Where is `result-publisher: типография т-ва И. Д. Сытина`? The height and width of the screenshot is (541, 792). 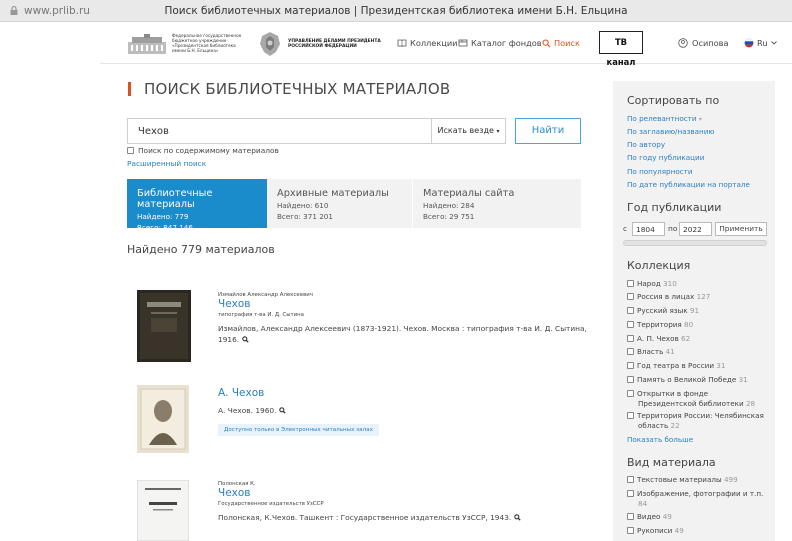
result-publisher: типография т-ва И. Д. Сытина is located at coordinates (261, 315).